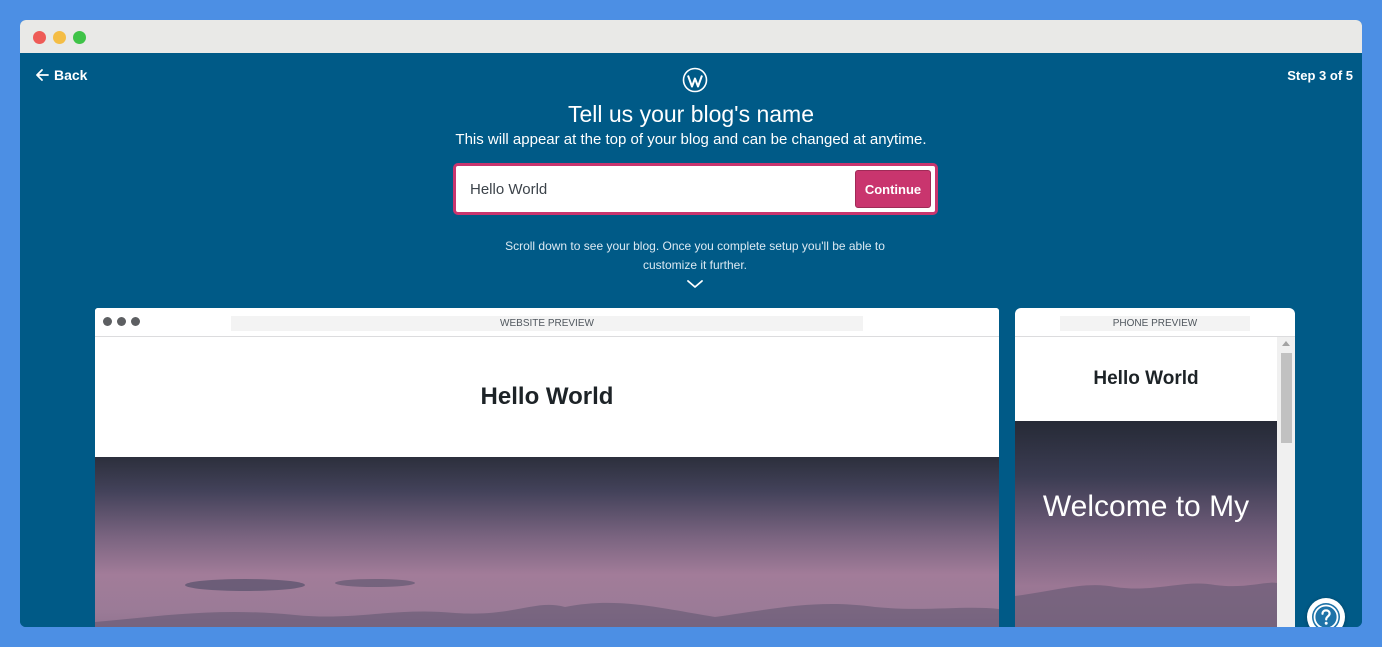 The width and height of the screenshot is (1382, 647). Describe the element at coordinates (691, 36) in the screenshot. I see `window-titlebar` at that location.